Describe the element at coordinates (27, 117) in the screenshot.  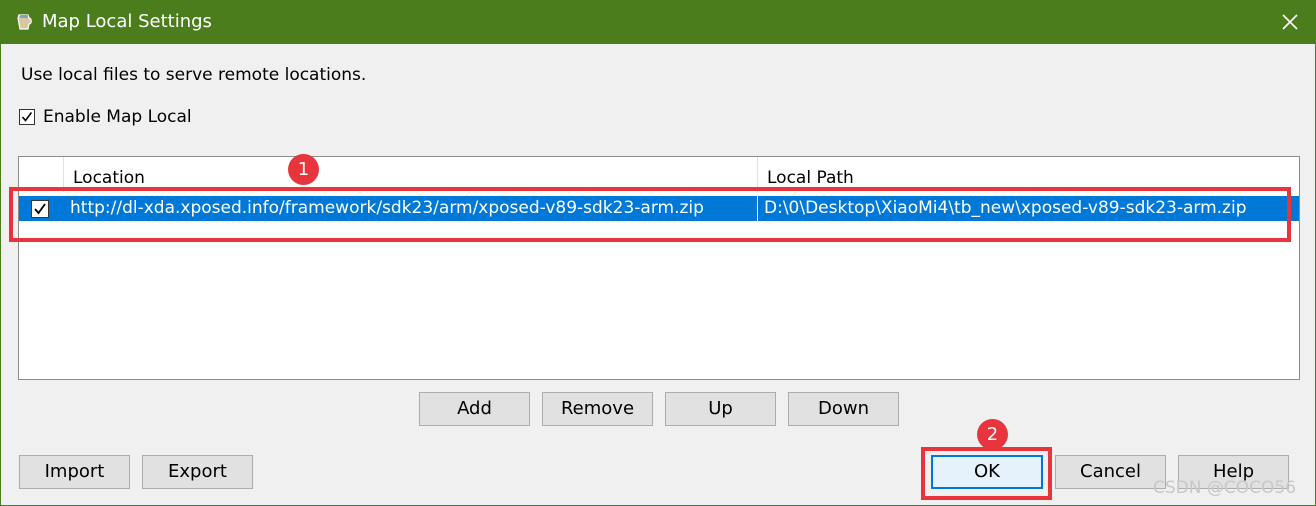
I see `checkbox-box` at that location.